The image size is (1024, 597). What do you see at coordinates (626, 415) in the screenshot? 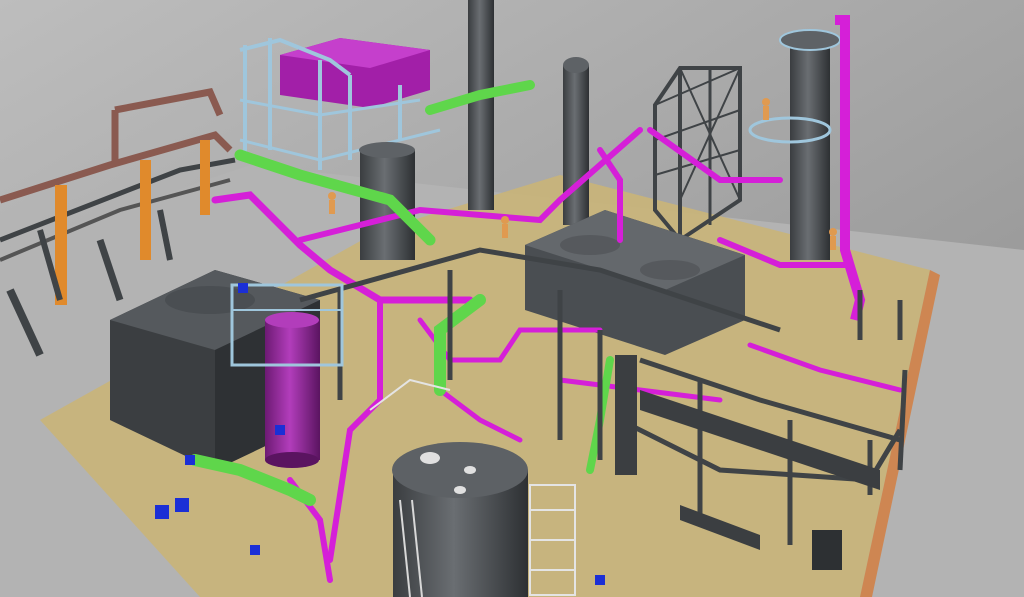
I see `structural-column` at bounding box center [626, 415].